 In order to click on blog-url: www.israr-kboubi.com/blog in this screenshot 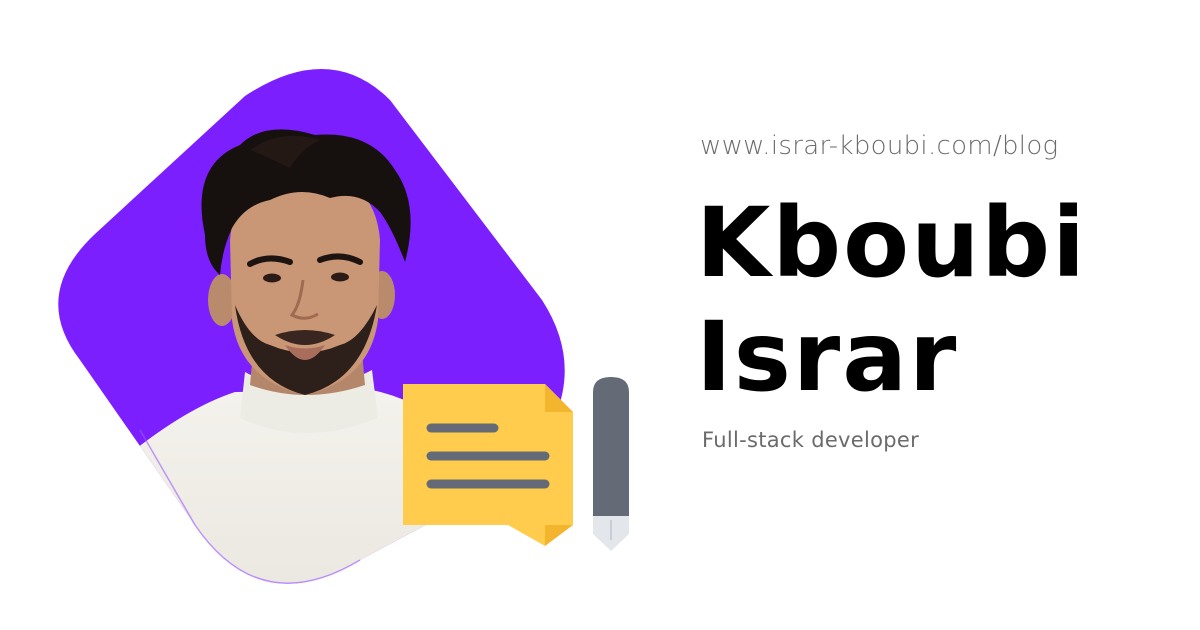, I will do `click(879, 146)`.